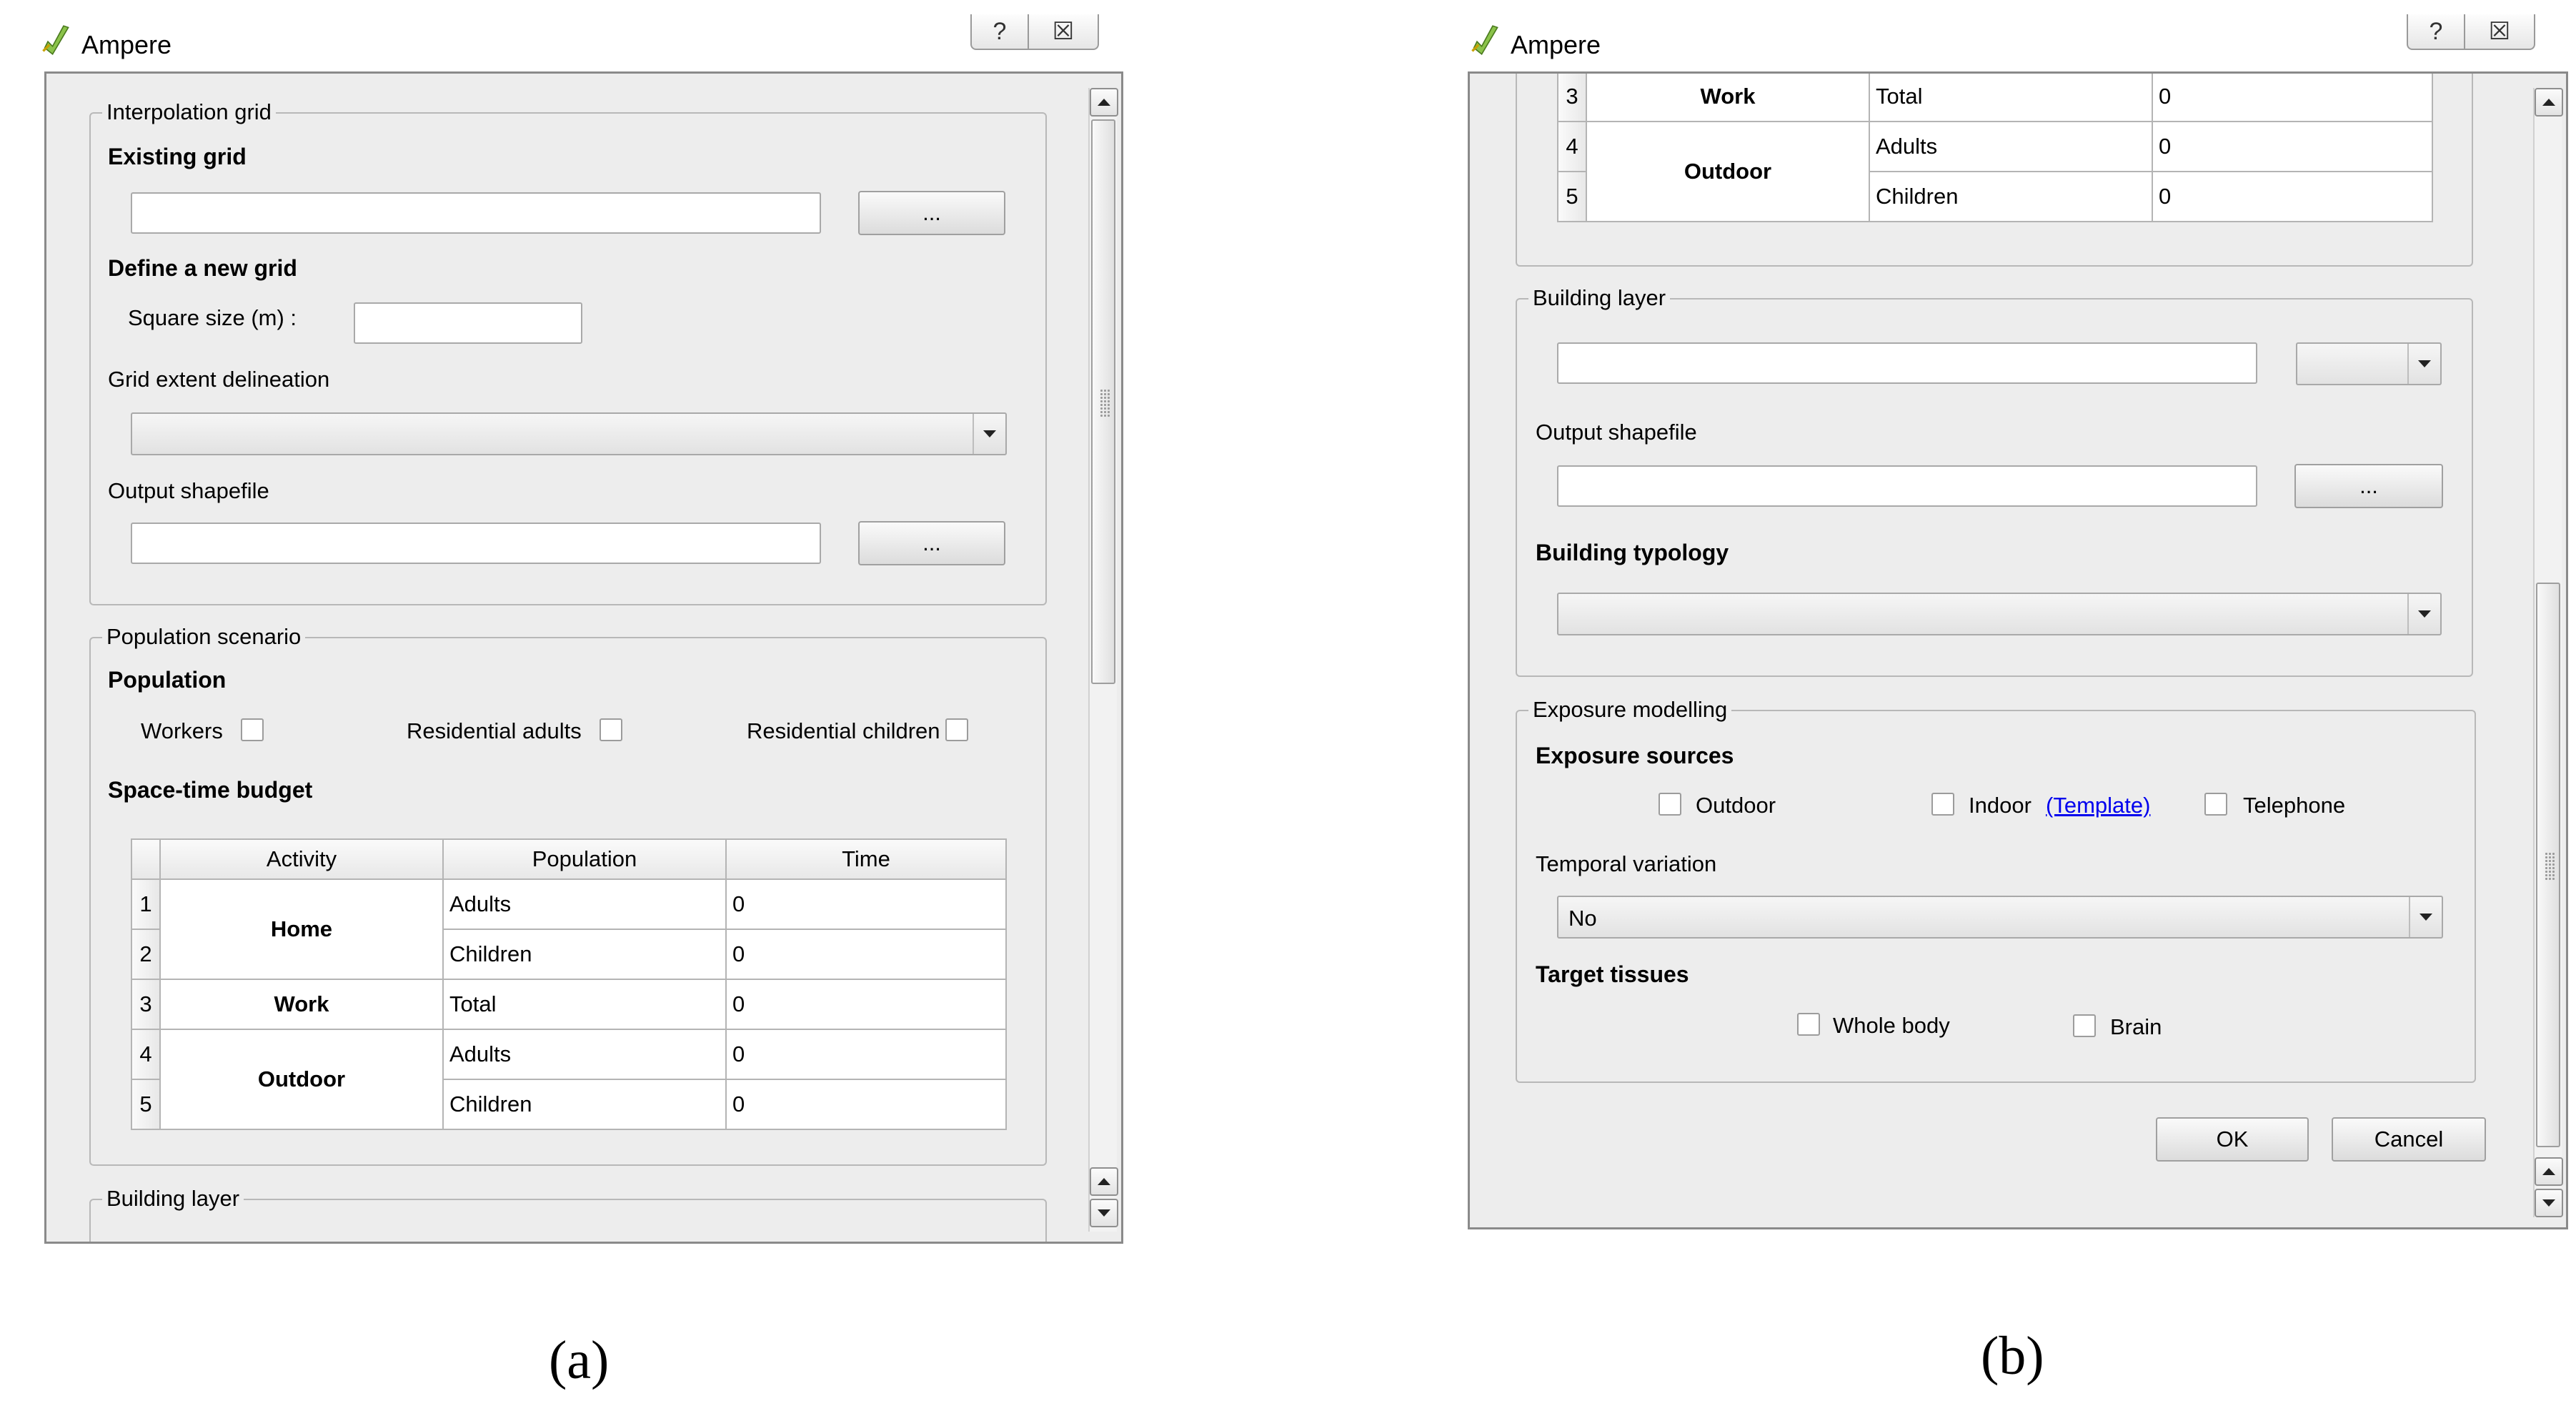 Image resolution: width=2576 pixels, height=1401 pixels. What do you see at coordinates (301, 929) in the screenshot?
I see `activity-cell: Home` at bounding box center [301, 929].